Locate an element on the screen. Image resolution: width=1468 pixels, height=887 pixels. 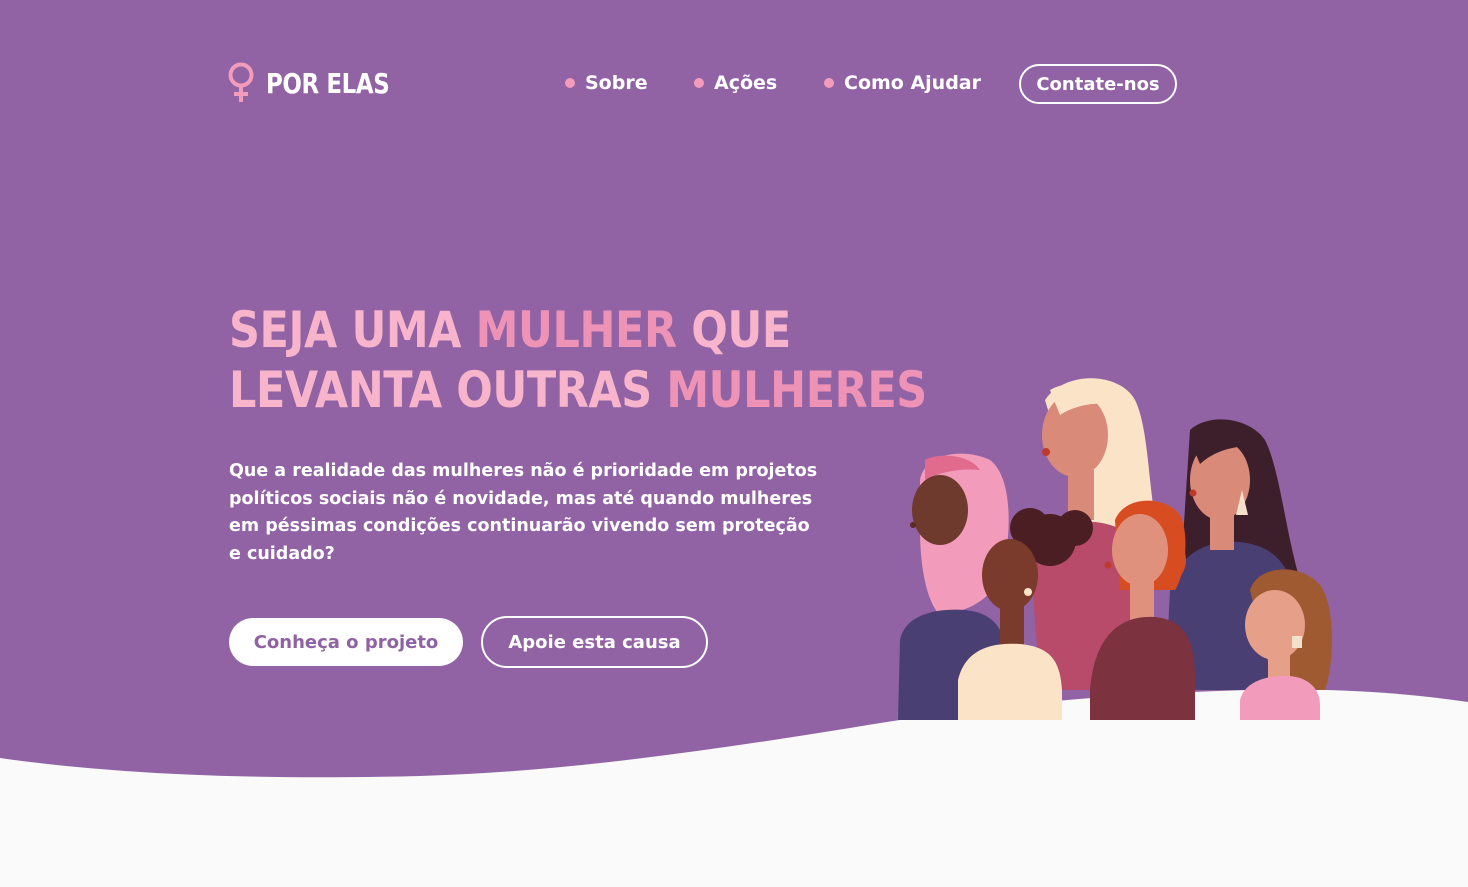
headline-accent: MULHER is located at coordinates (576, 330).